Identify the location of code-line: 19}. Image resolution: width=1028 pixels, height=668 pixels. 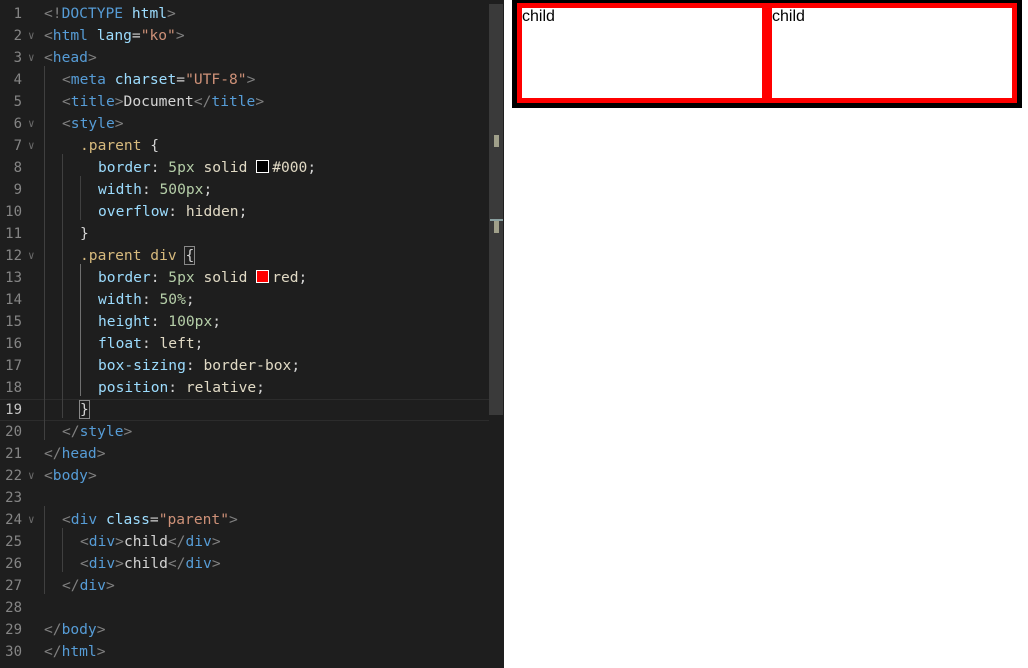
(244, 410).